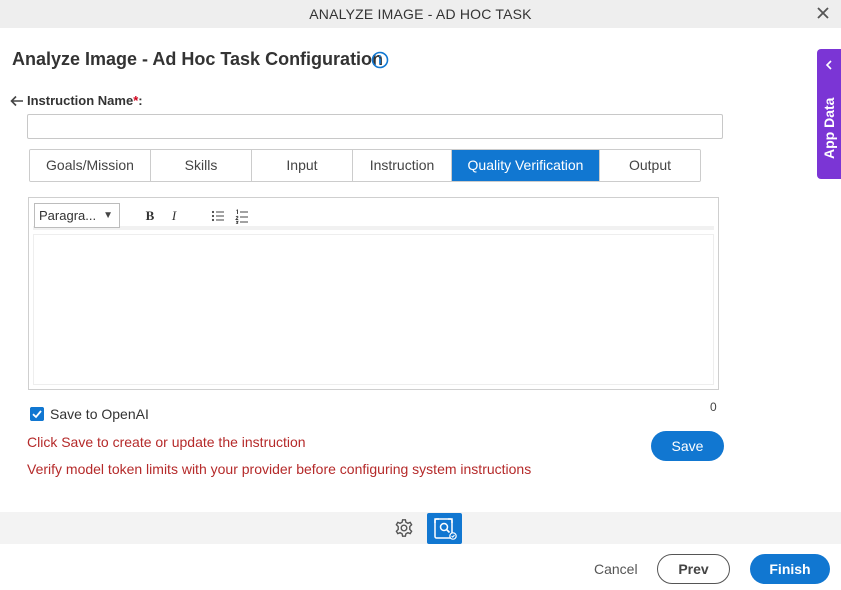  Describe the element at coordinates (140, 100) in the screenshot. I see `label-colon: :` at that location.